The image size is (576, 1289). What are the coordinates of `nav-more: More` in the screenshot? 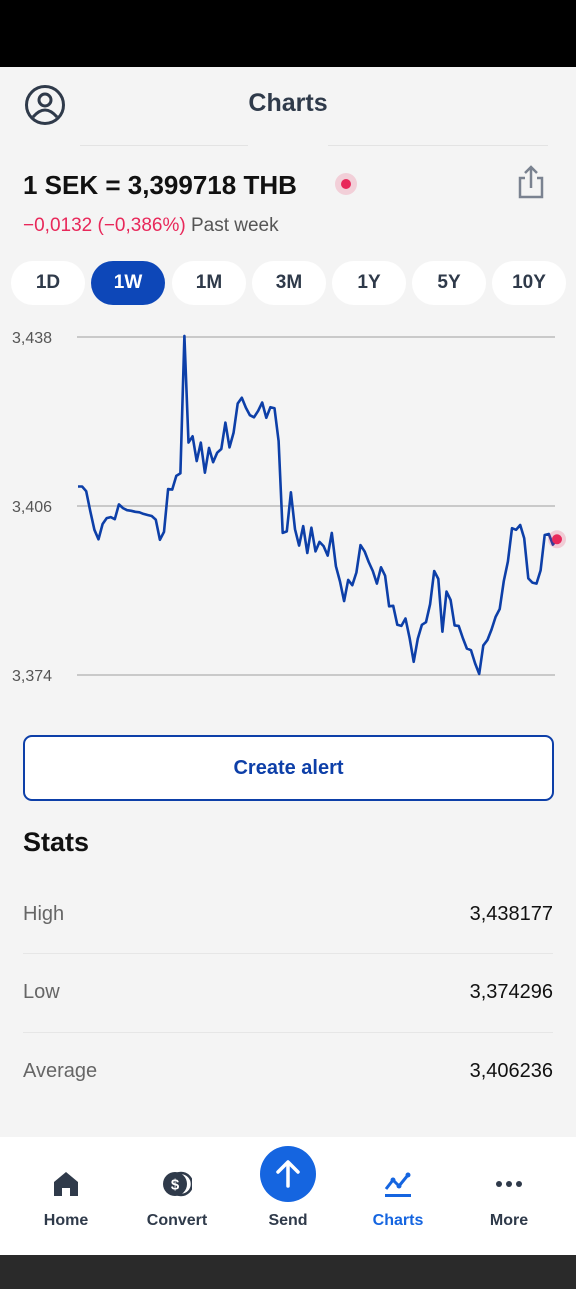 It's located at (509, 1196).